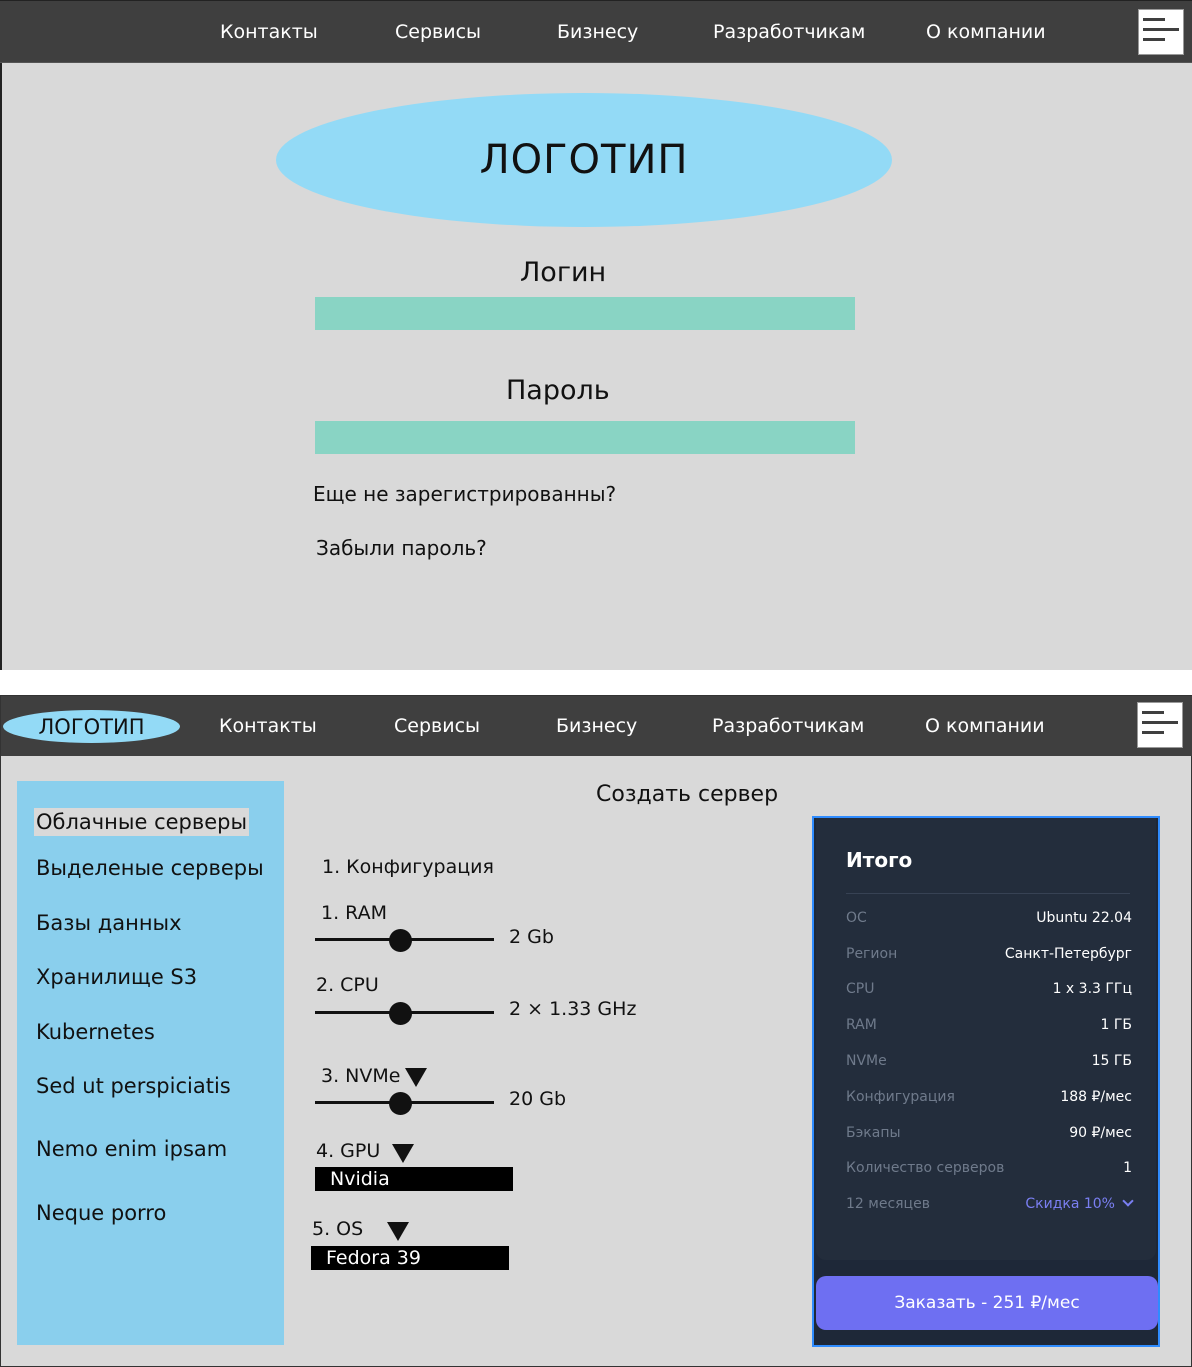  Describe the element at coordinates (563, 272) in the screenshot. I see `login-label: Логин` at that location.